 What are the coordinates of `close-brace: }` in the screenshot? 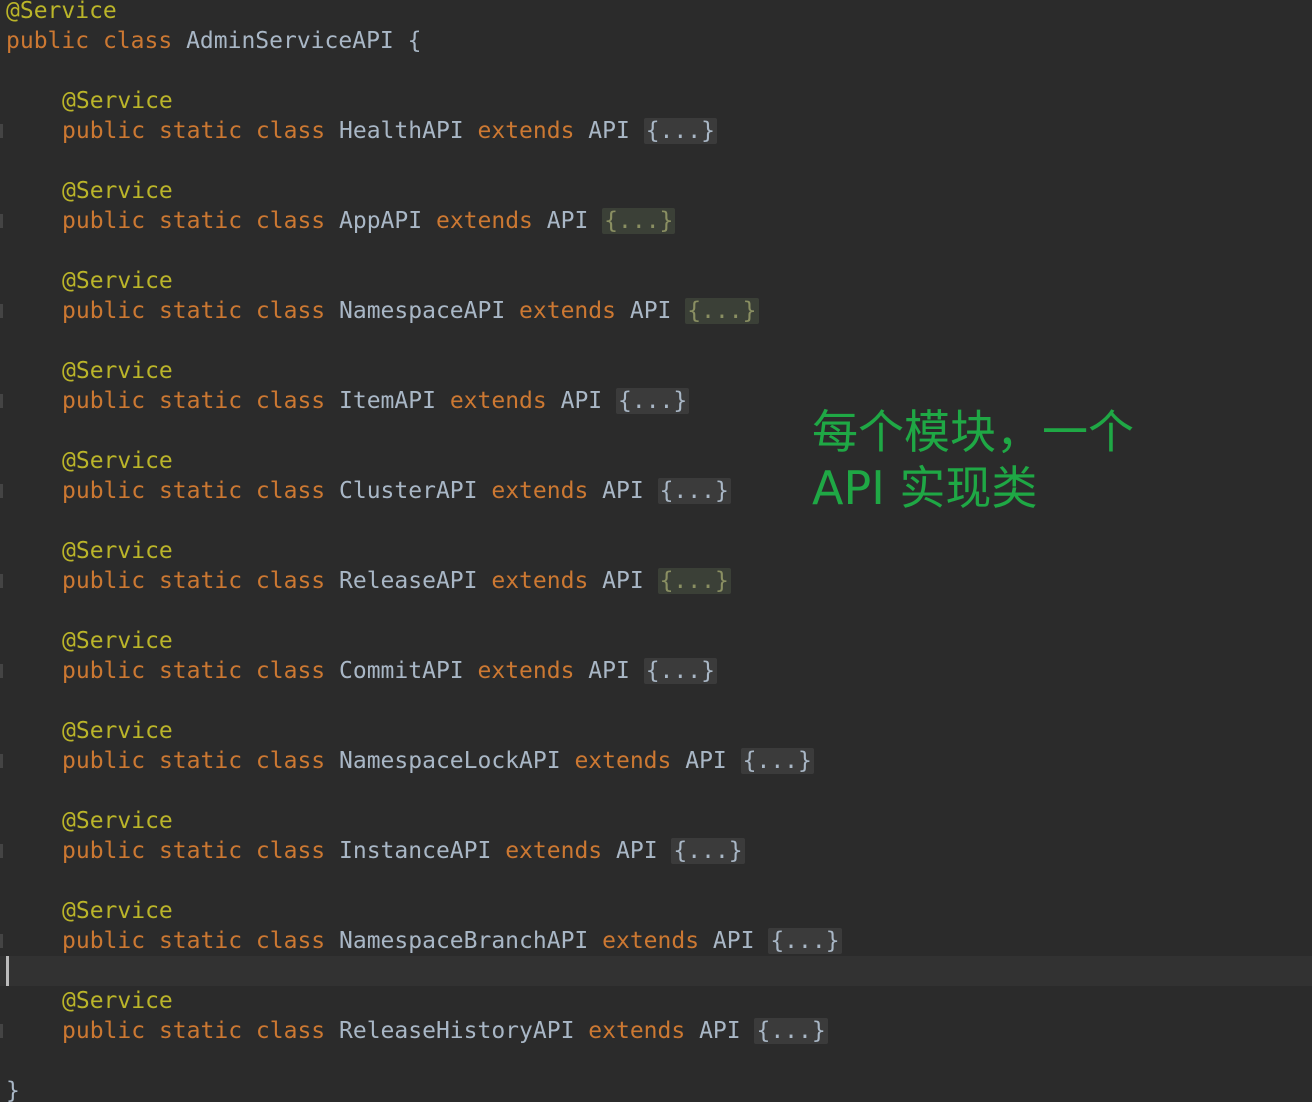 It's located at (13, 1090).